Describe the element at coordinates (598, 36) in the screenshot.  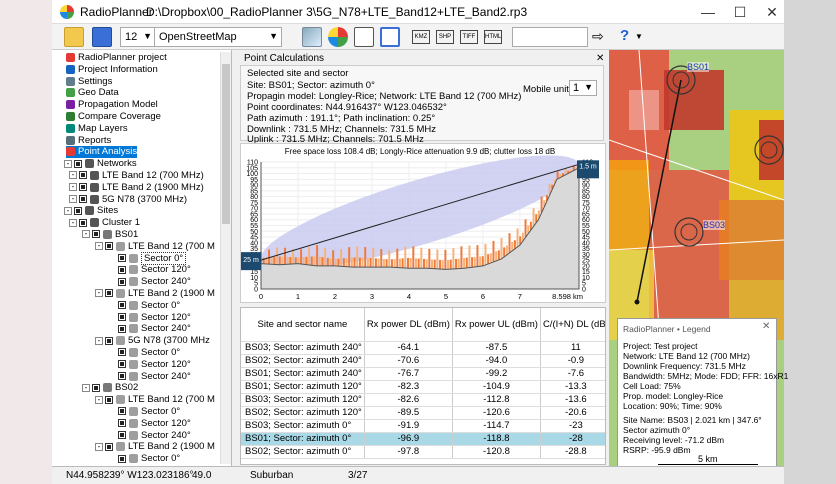
I see `go-arrow-icon: ⇨` at that location.